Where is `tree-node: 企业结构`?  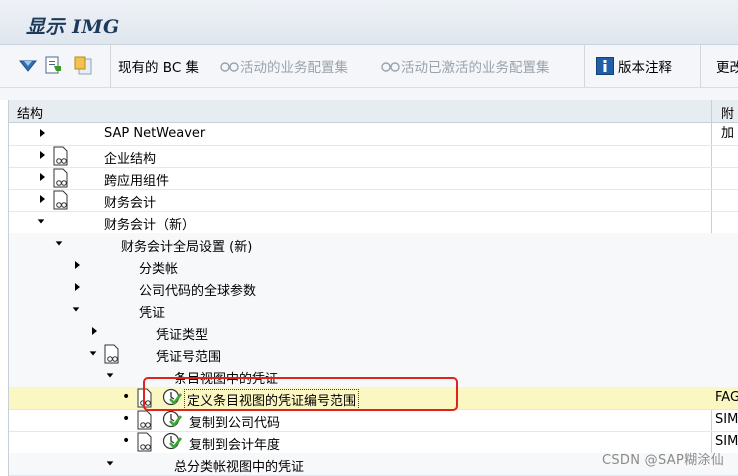 tree-node: 企业结构 is located at coordinates (373, 156).